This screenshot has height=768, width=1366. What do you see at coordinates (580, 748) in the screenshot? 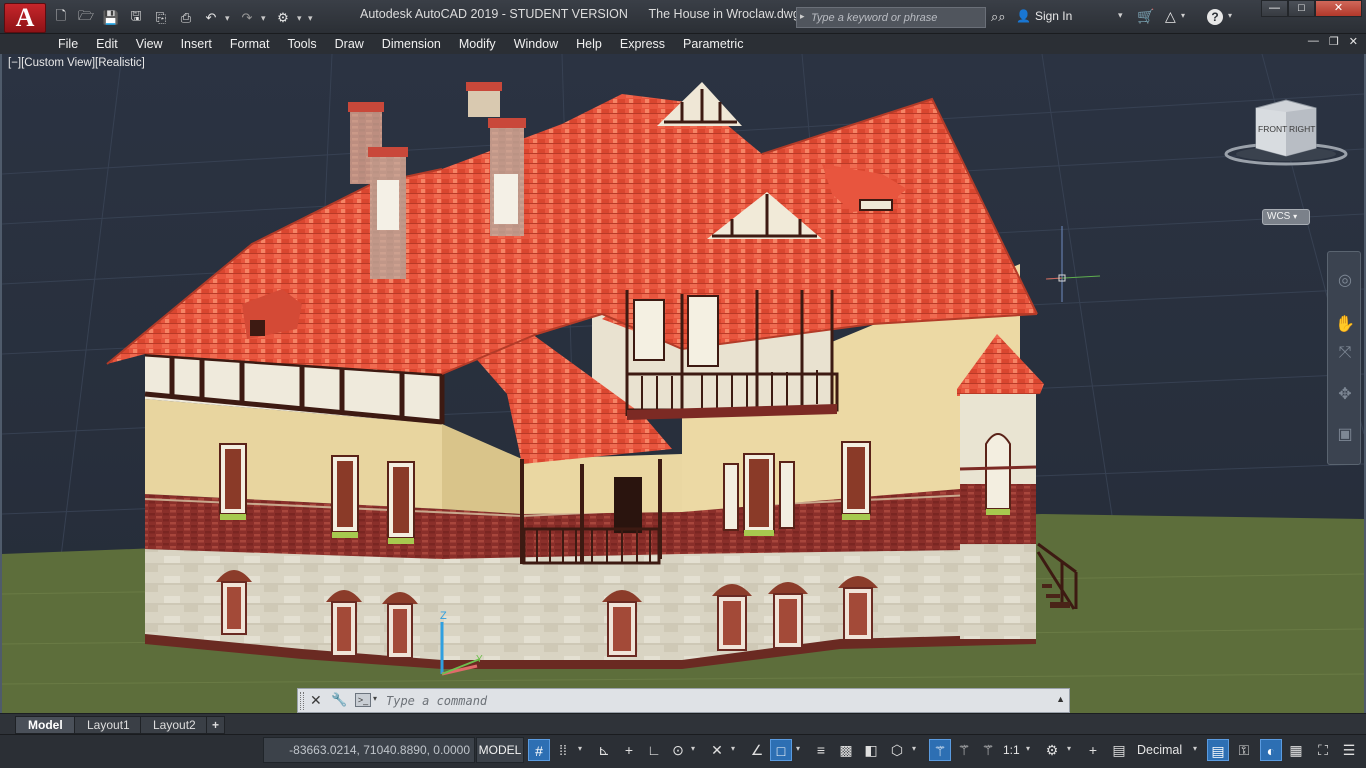
I see `snap-dropdown-icon: ▾` at bounding box center [580, 748].